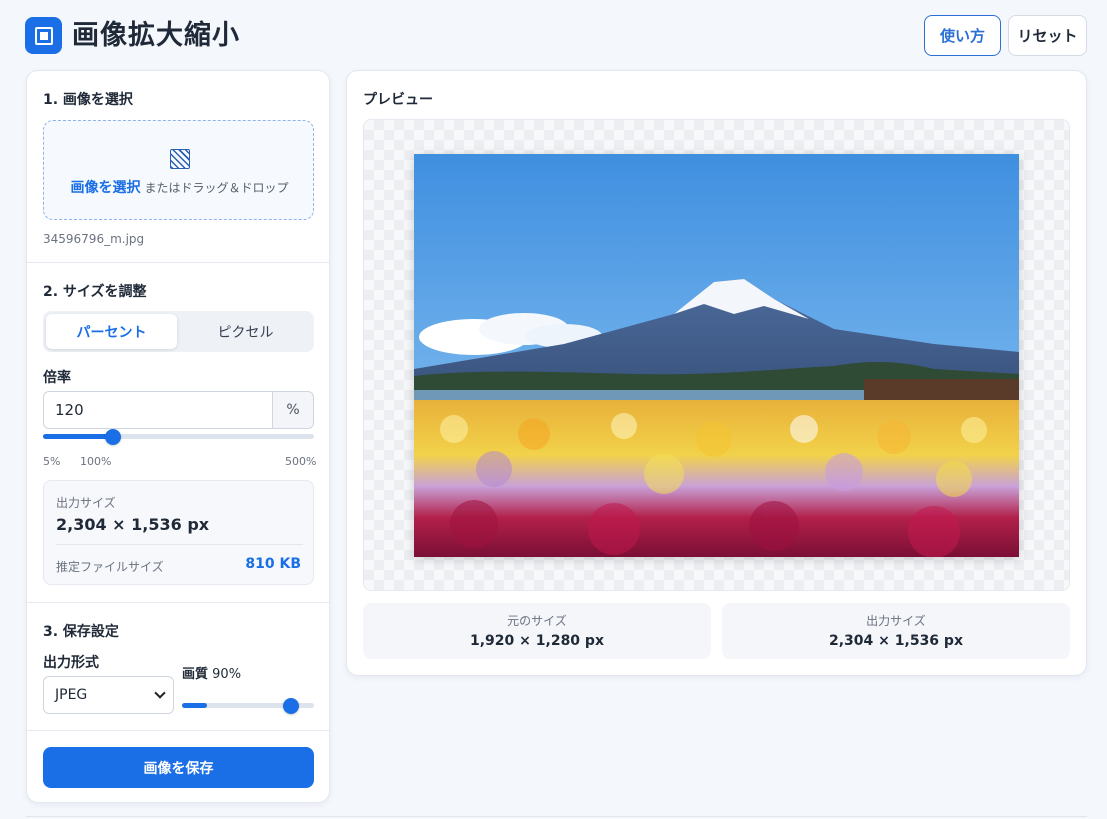  What do you see at coordinates (111, 331) in the screenshot?
I see `mode-percent-tab: パーセント` at bounding box center [111, 331].